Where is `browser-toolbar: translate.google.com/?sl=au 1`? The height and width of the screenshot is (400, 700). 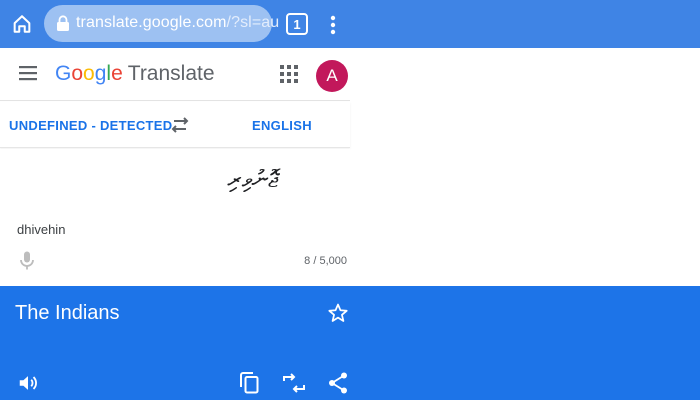
browser-toolbar: translate.google.com/?sl=au 1 is located at coordinates (350, 24).